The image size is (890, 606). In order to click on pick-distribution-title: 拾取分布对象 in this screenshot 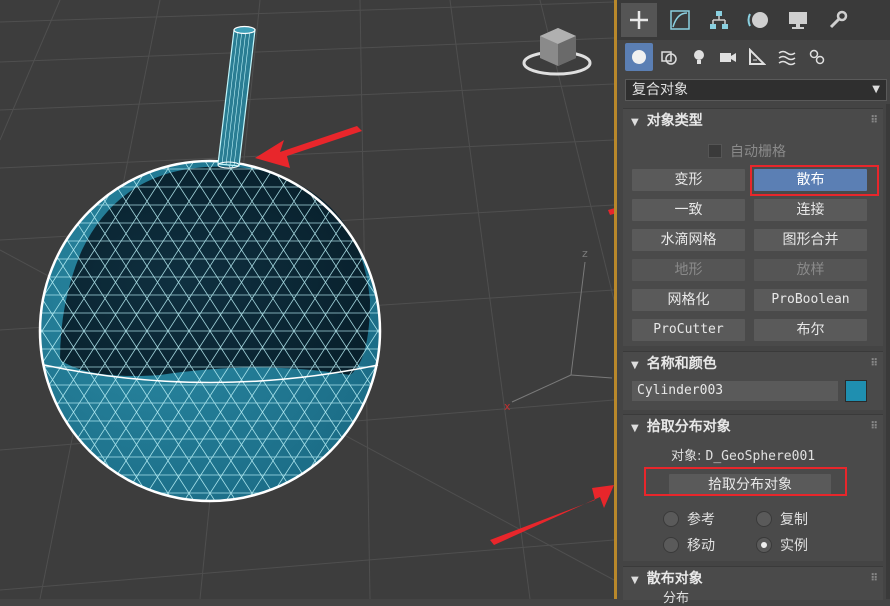, I will do `click(688, 427)`.